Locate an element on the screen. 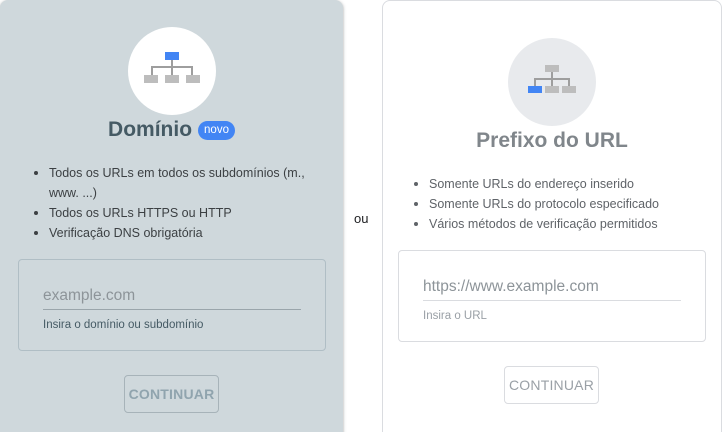 The image size is (722, 432). url-prefix-input is located at coordinates (552, 287).